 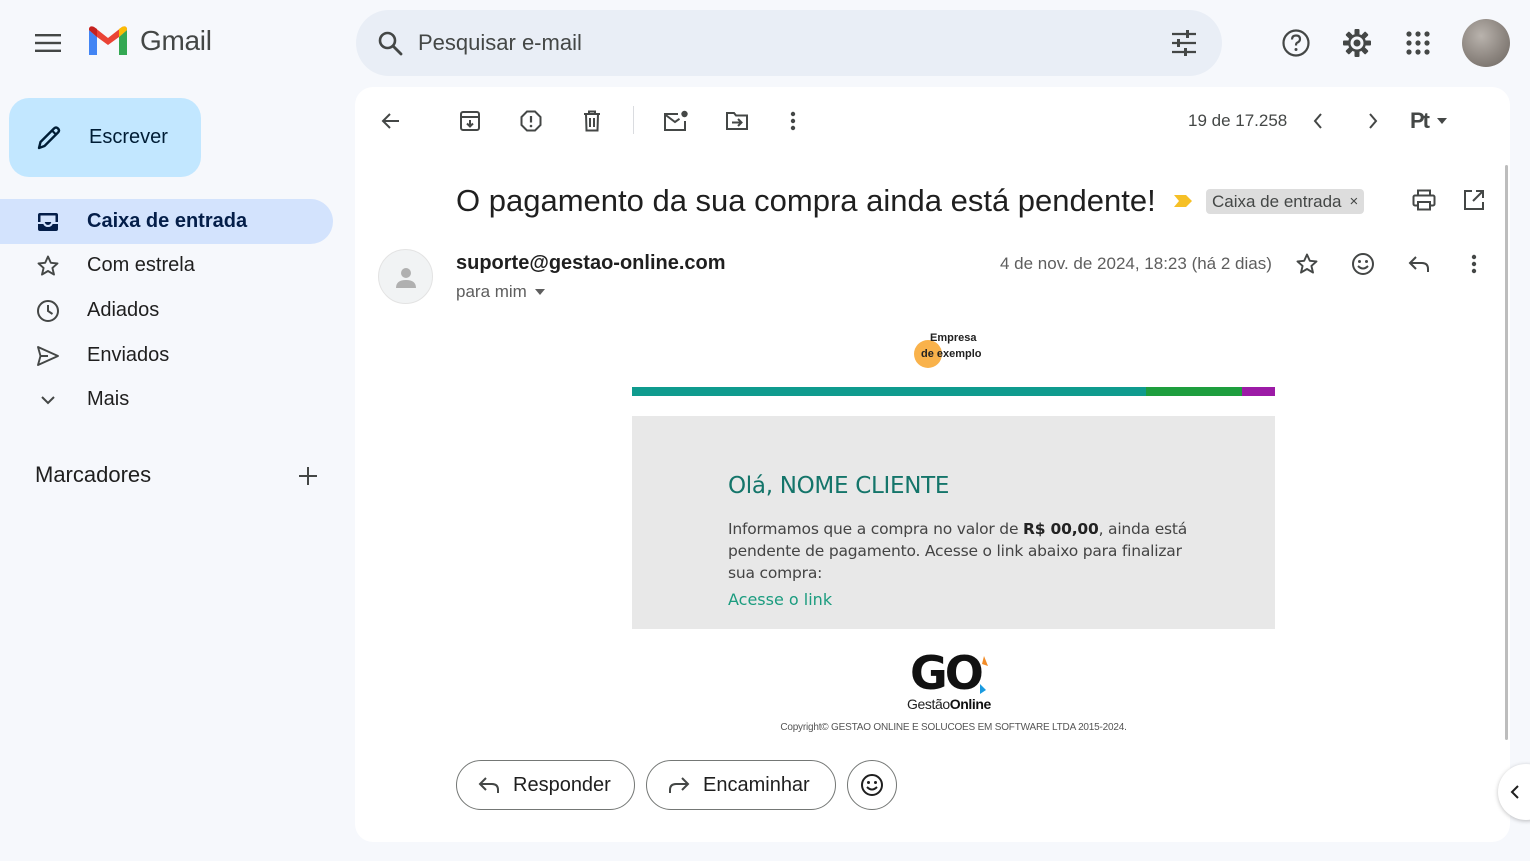 I want to click on report-spam-button, so click(x=531, y=121).